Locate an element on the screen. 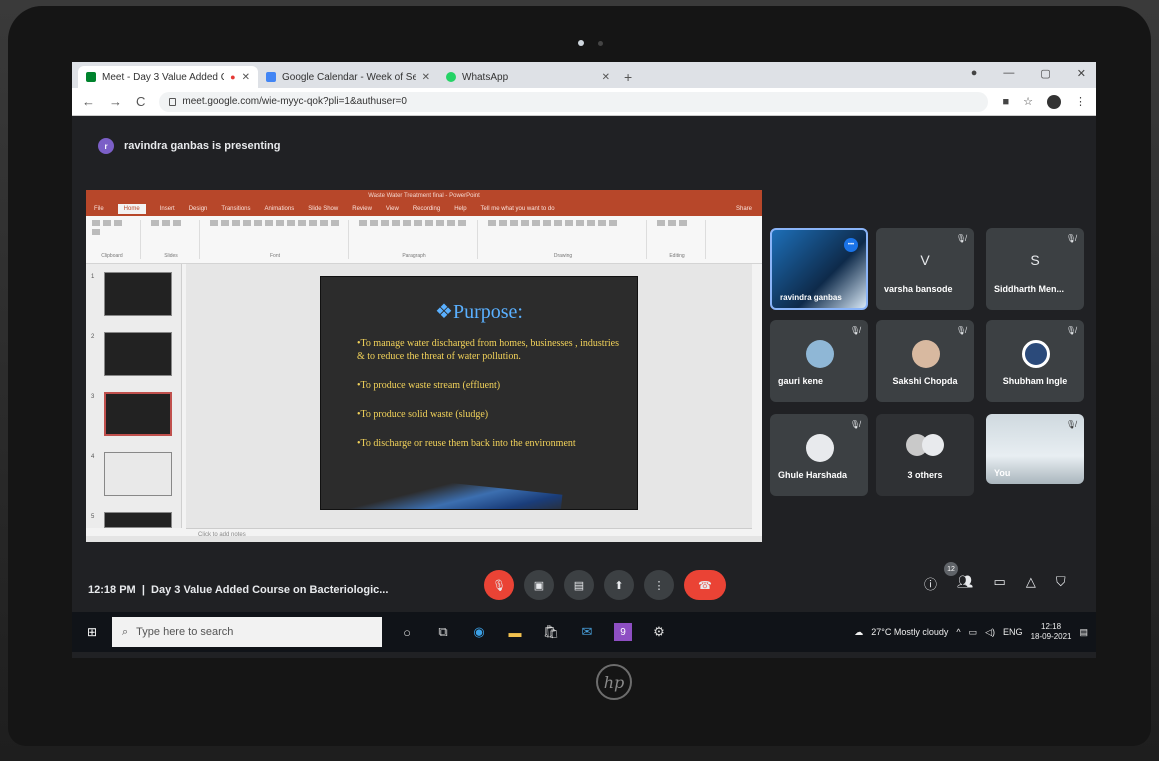 This screenshot has height=761, width=1159. info-icon: ⓘ is located at coordinates (930, 583).